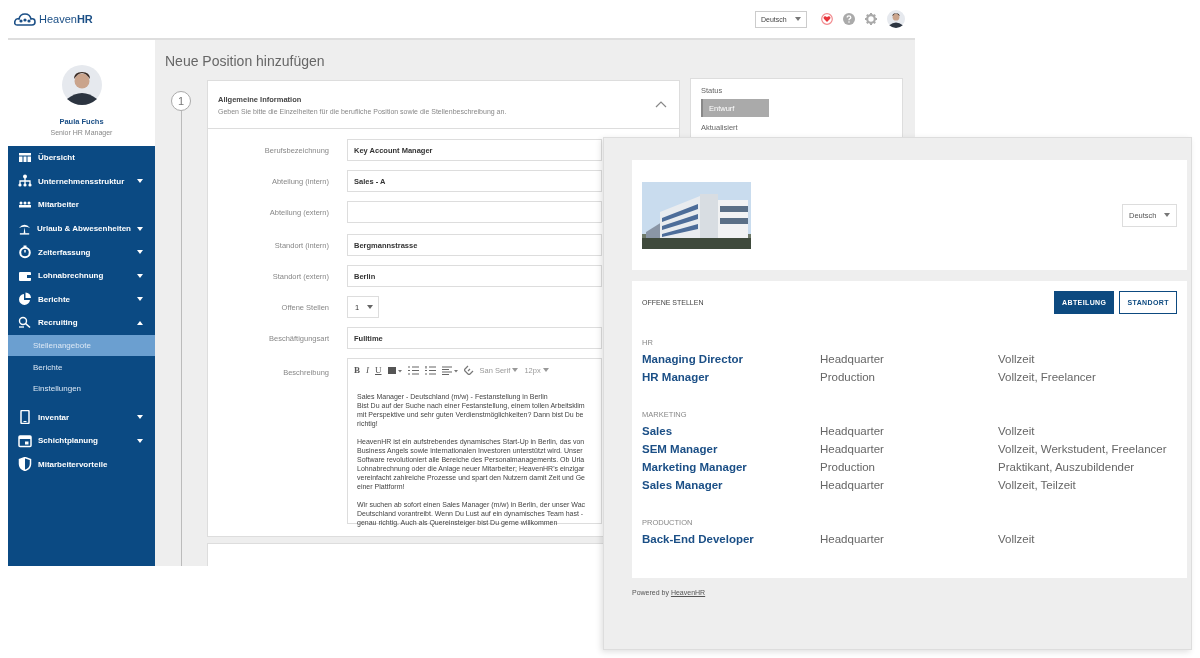 This screenshot has height=658, width=1200. I want to click on submenu-item: Berichte, so click(81, 367).